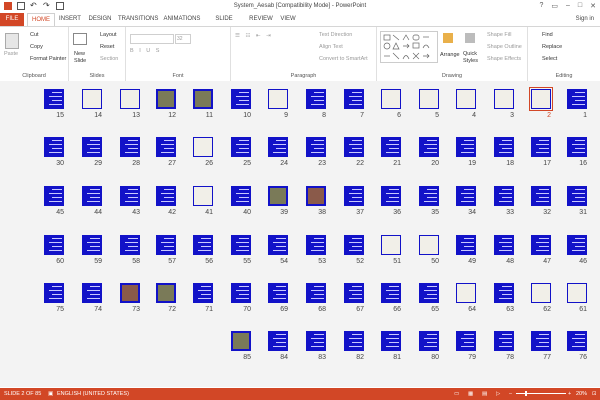 The width and height of the screenshot is (600, 400). Describe the element at coordinates (456, 394) in the screenshot. I see `view-normal-icon: ▭` at that location.